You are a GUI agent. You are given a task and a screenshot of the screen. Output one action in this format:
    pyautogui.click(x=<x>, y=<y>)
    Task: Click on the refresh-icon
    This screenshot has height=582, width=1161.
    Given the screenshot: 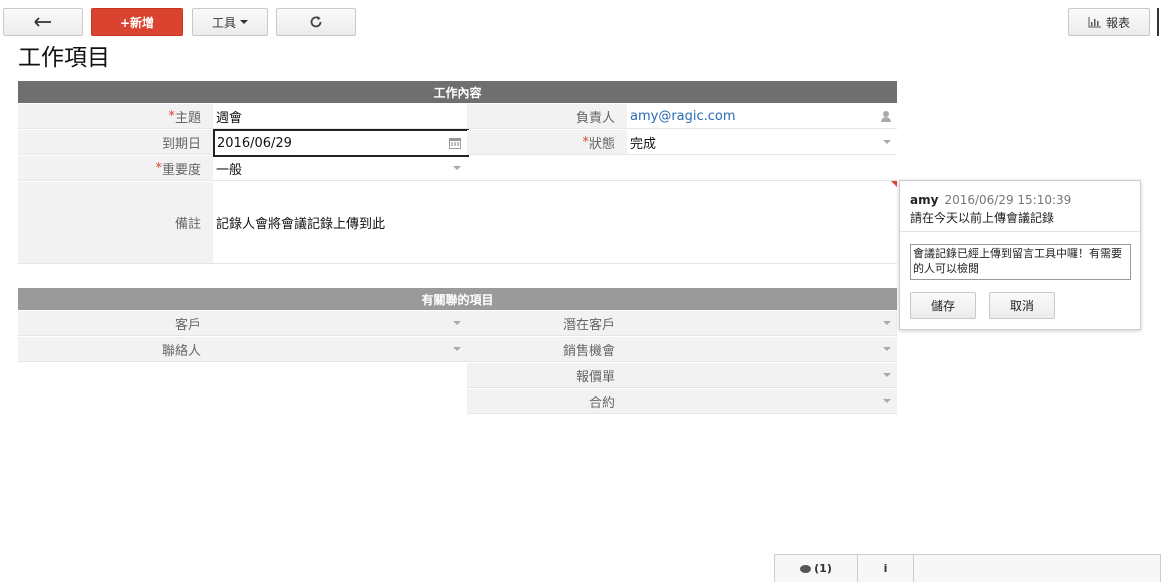 What is the action you would take?
    pyautogui.click(x=316, y=22)
    